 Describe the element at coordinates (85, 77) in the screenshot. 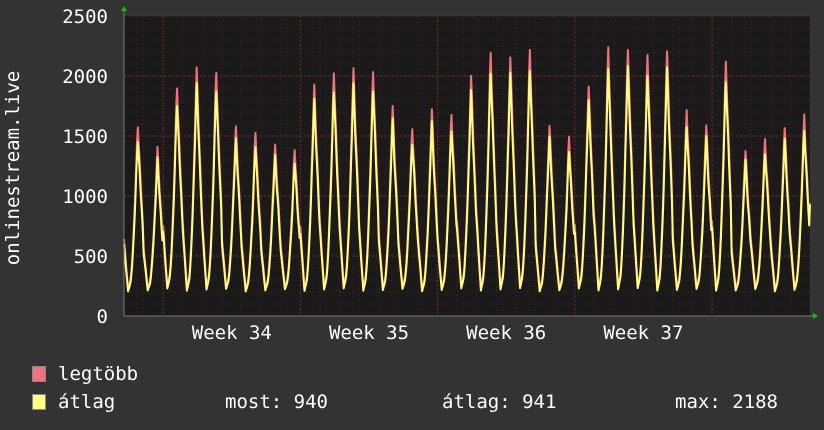

I see `y-tick-label: 2000` at that location.